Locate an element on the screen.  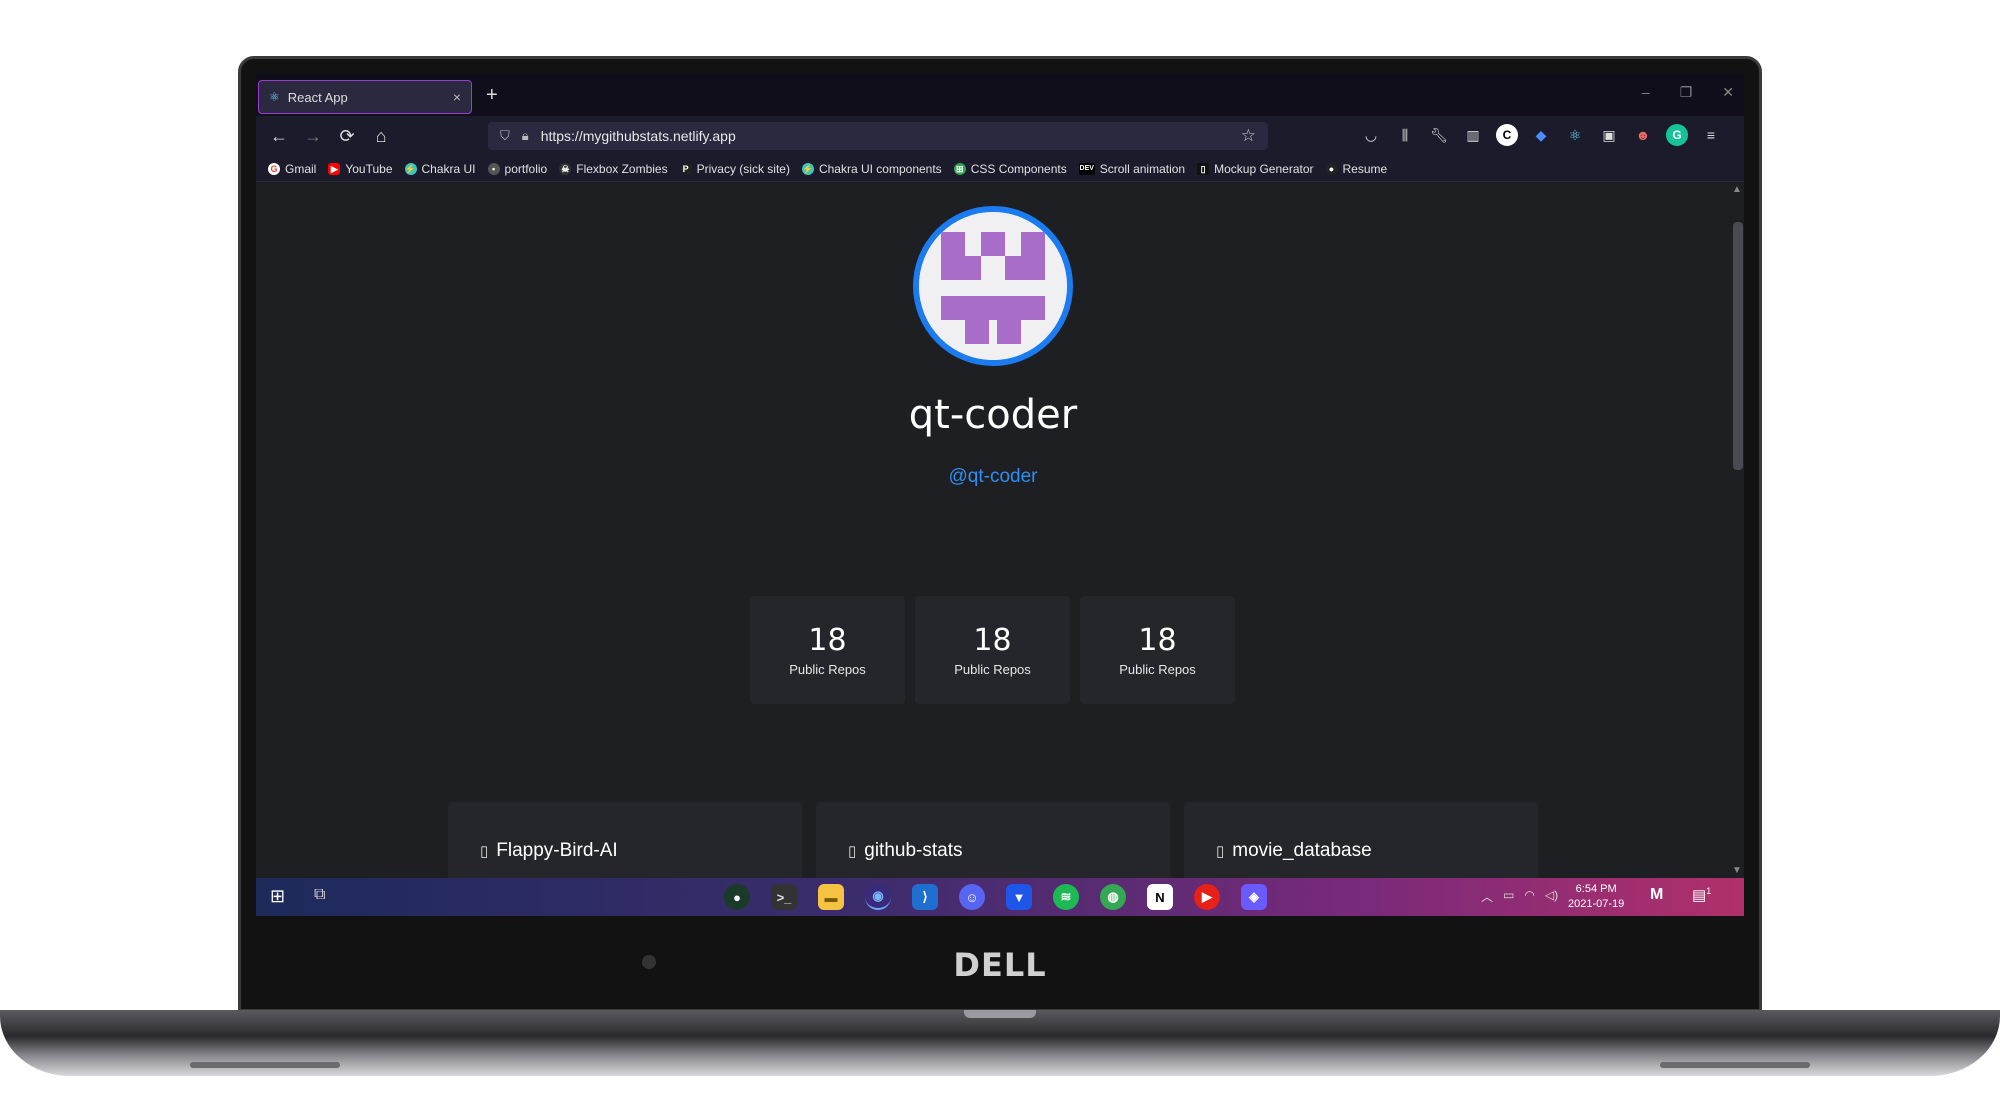
bookmark-scroll-animation: DEV Scroll animation is located at coordinates (1131, 169).